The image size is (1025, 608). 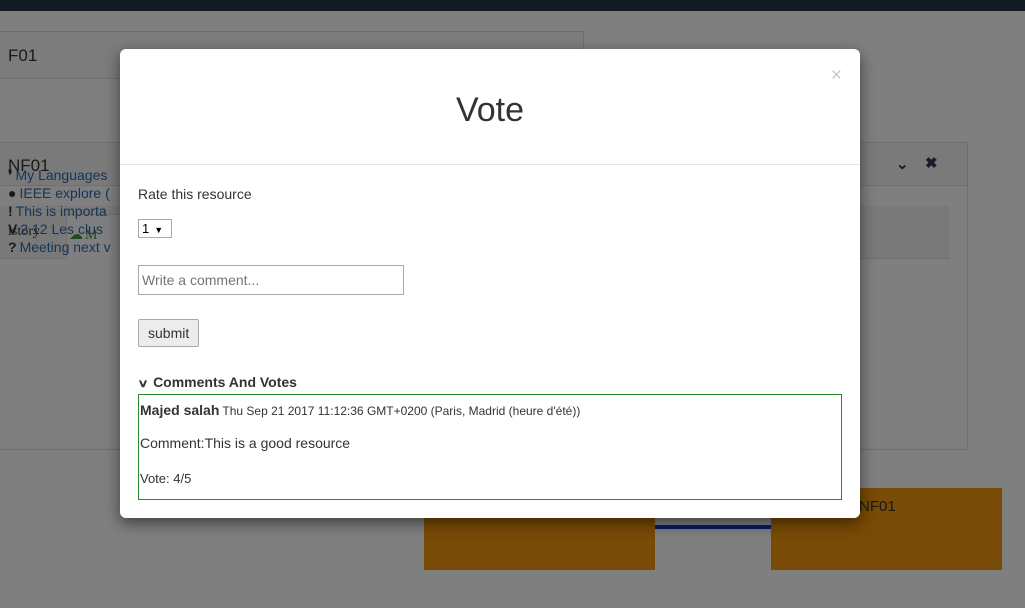 I want to click on comment-input, so click(x=271, y=280).